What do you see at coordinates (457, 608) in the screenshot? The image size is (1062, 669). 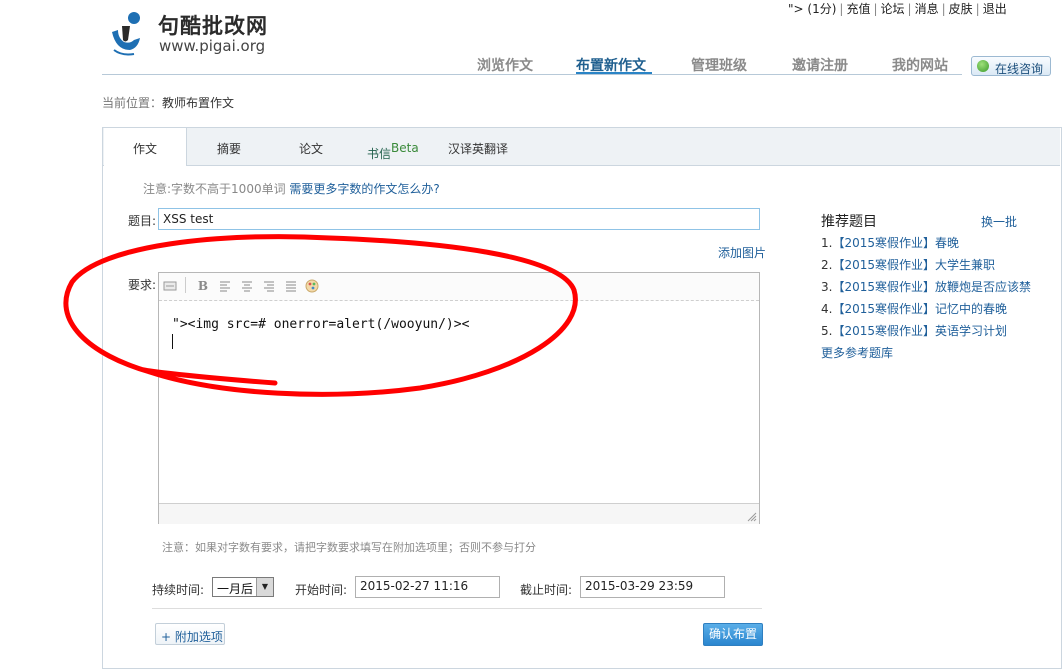 I see `form-divider` at bounding box center [457, 608].